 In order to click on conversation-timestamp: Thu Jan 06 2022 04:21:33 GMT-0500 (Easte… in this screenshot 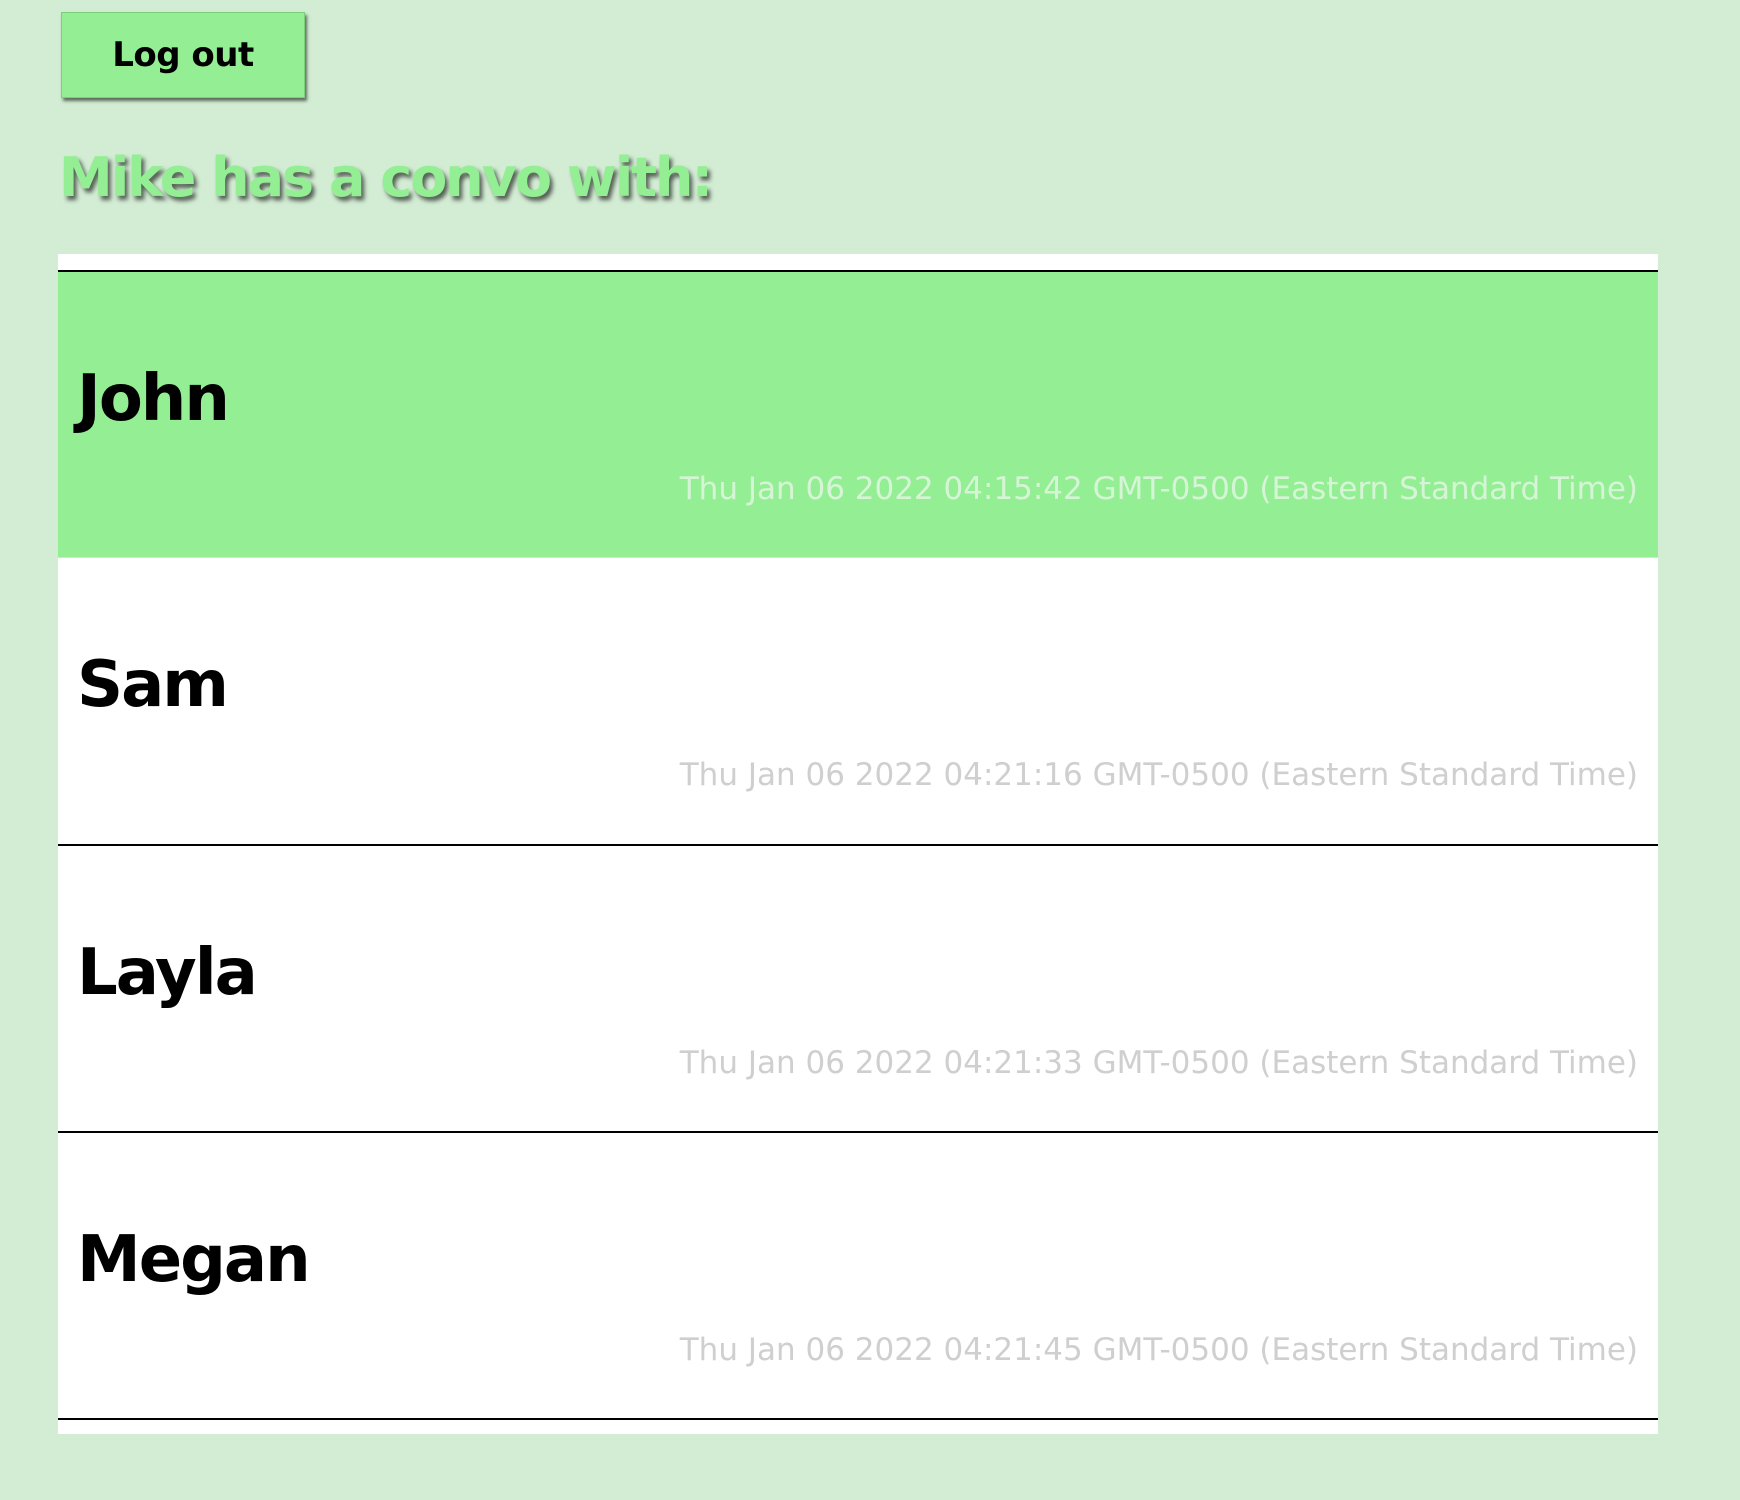, I will do `click(1158, 1063)`.